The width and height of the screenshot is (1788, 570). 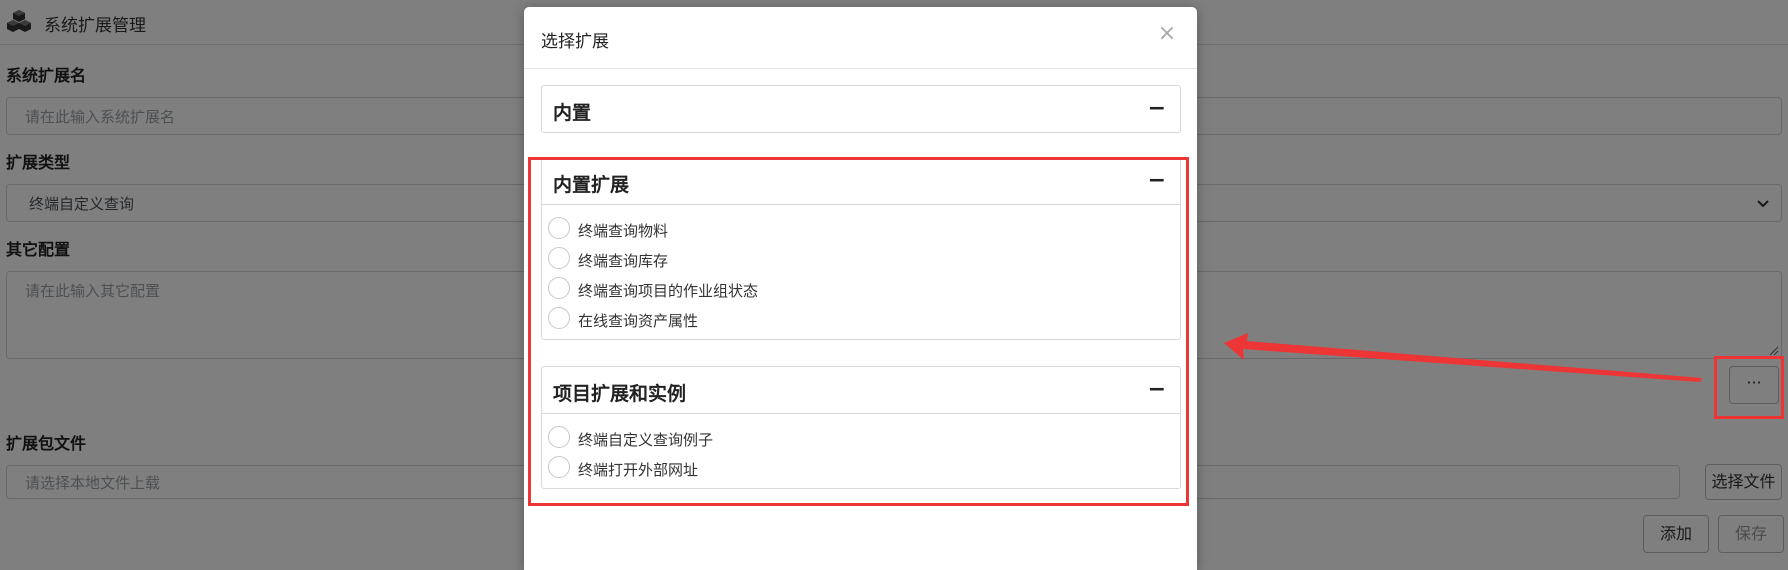 I want to click on close-icon: ×, so click(x=1167, y=34).